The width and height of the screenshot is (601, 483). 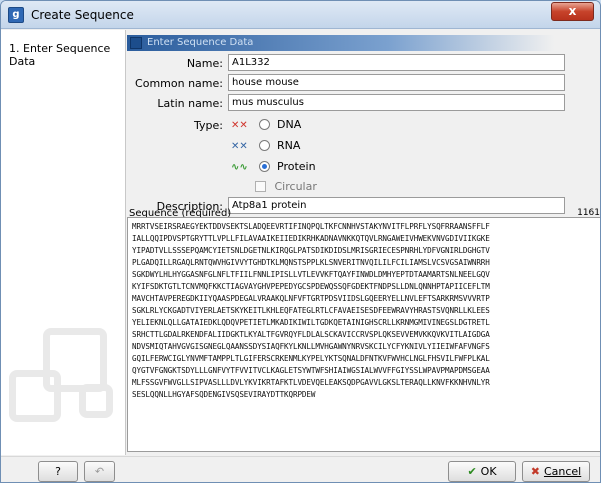 I want to click on dna-label: DNA, so click(x=289, y=124).